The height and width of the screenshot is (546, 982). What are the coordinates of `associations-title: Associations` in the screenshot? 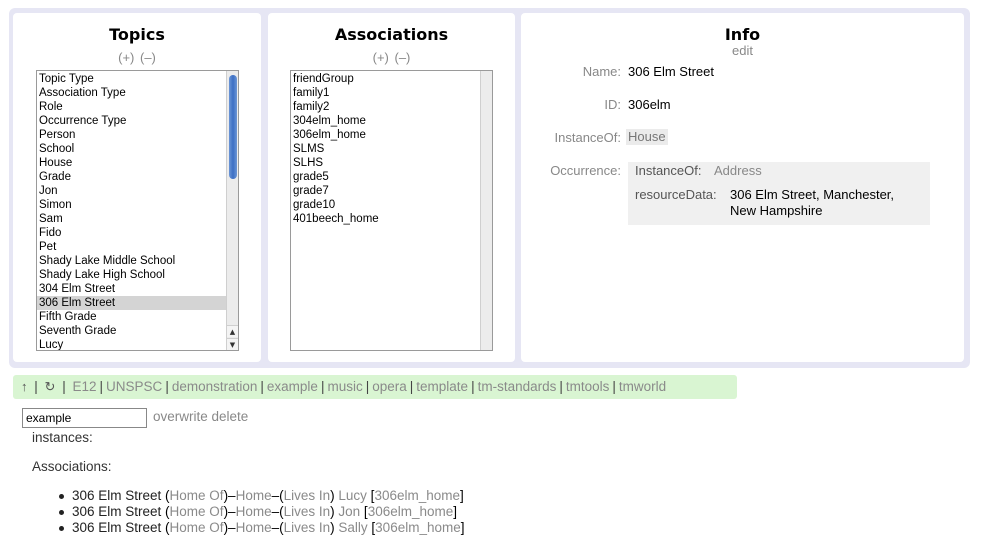 It's located at (391, 34).